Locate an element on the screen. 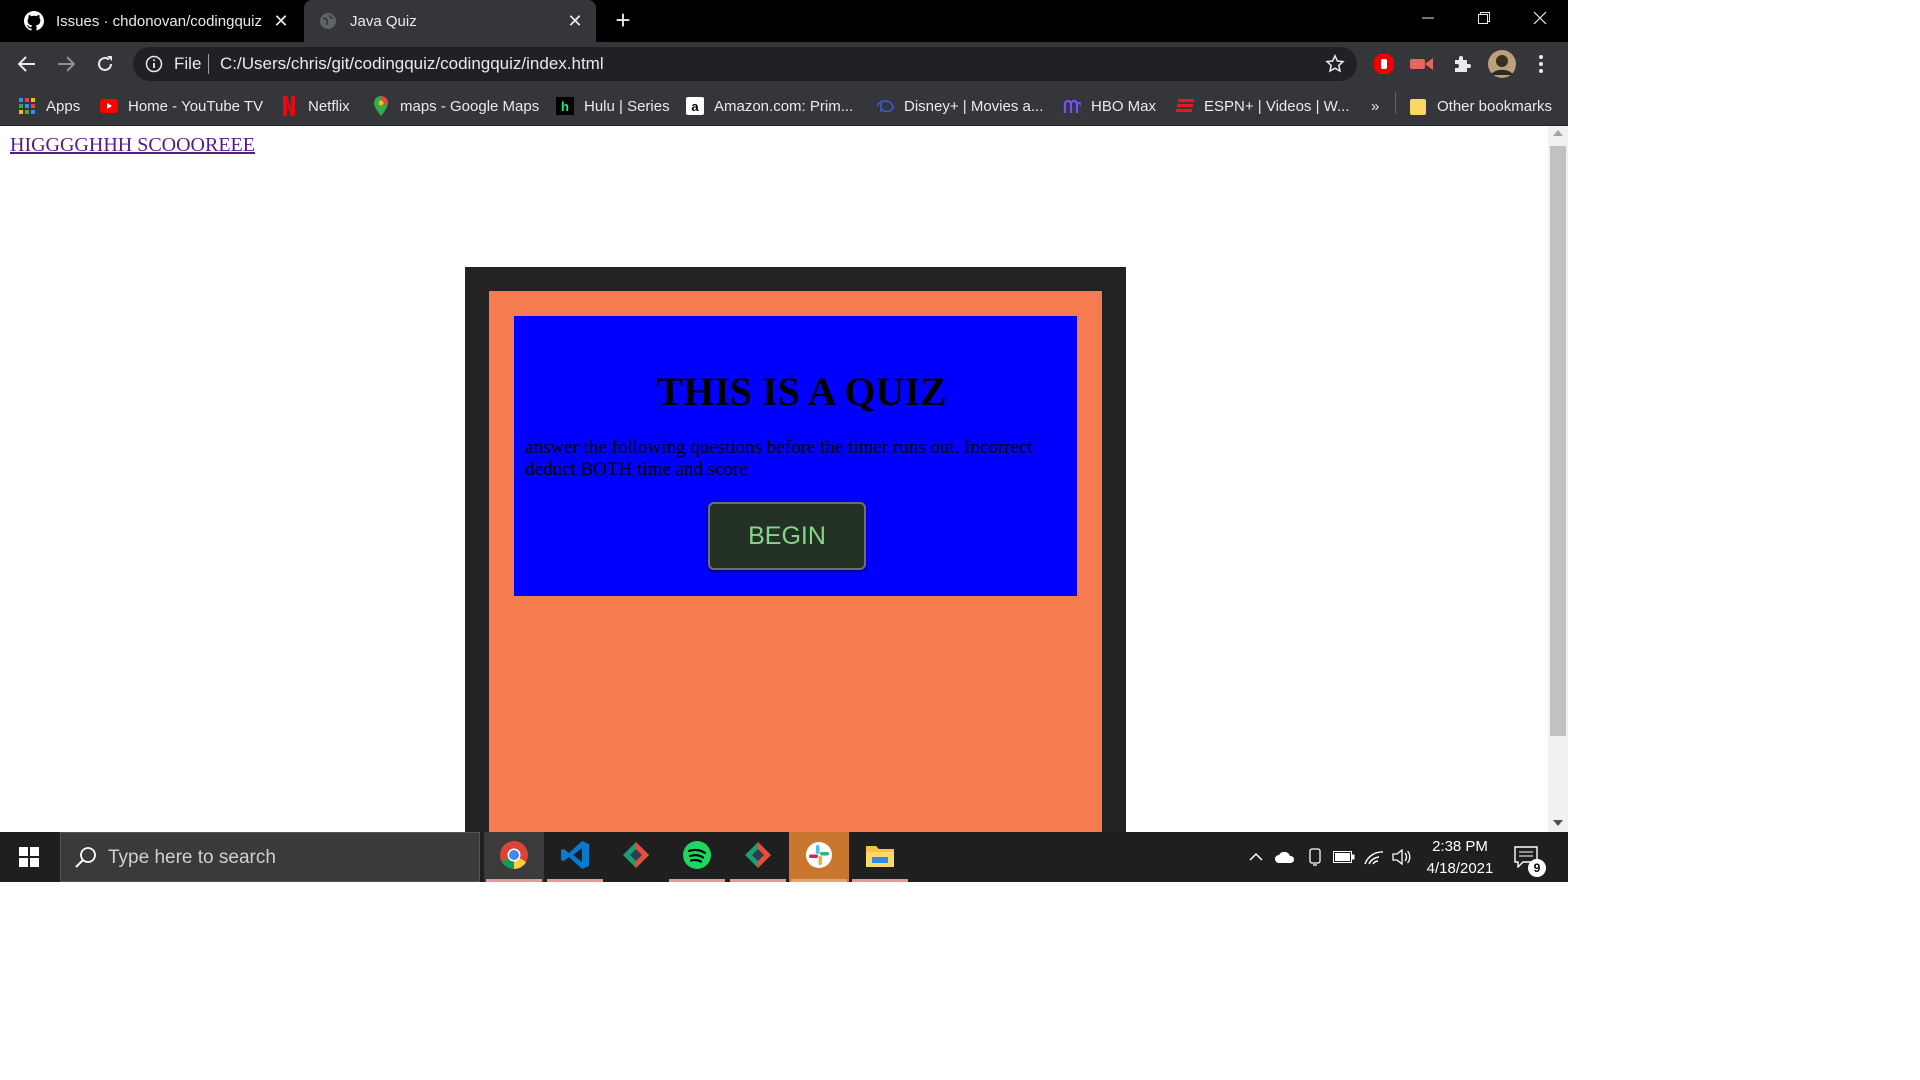 The image size is (1920, 1080). hbo-max-icon is located at coordinates (1072, 106).